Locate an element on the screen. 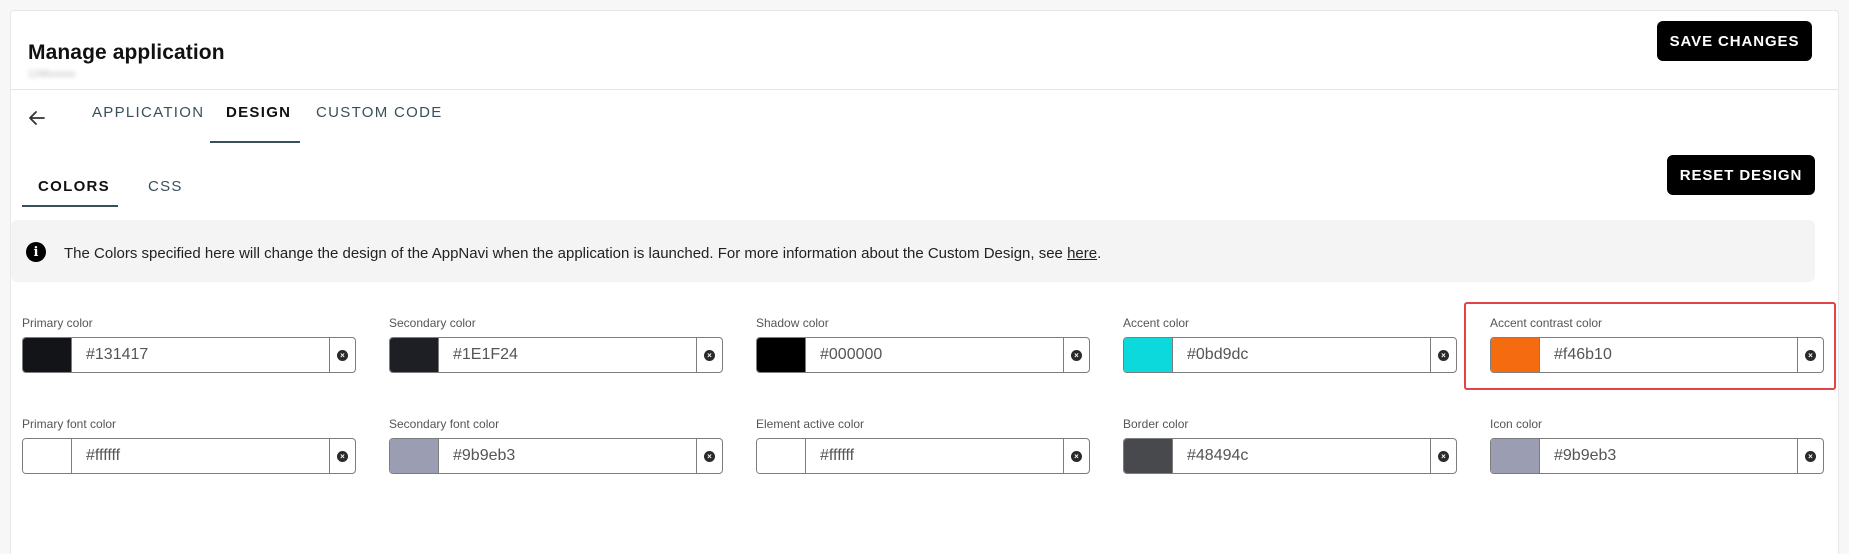 This screenshot has width=1849, height=554. accent-color-clear-button: × is located at coordinates (1443, 355).